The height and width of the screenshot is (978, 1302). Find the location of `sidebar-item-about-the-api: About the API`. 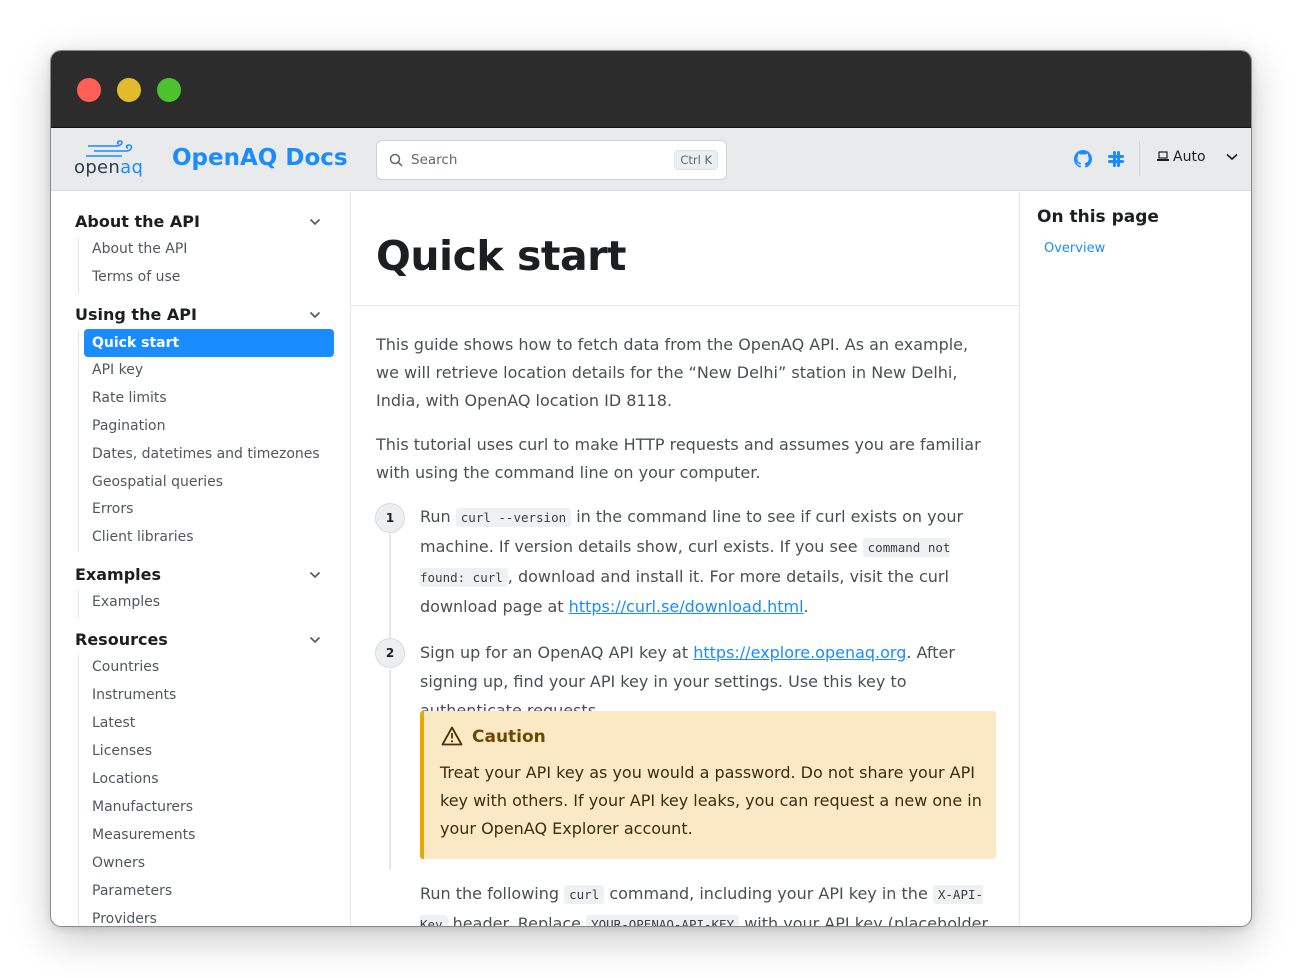

sidebar-item-about-the-api: About the API is located at coordinates (139, 249).